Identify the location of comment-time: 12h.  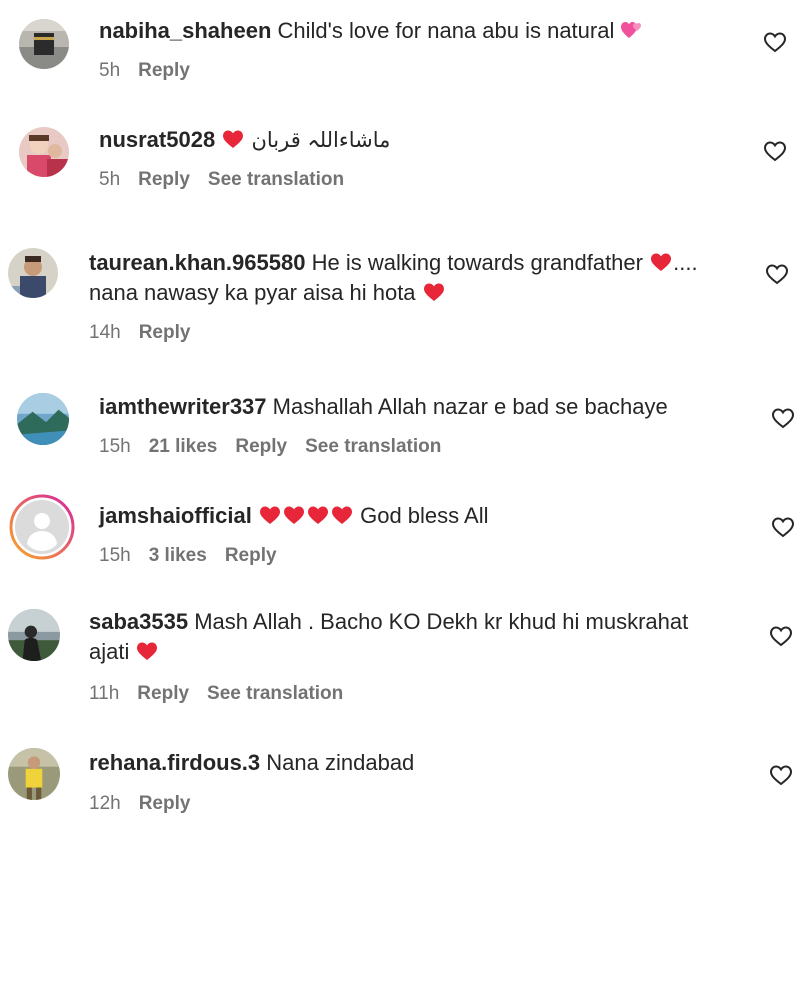
(105, 803).